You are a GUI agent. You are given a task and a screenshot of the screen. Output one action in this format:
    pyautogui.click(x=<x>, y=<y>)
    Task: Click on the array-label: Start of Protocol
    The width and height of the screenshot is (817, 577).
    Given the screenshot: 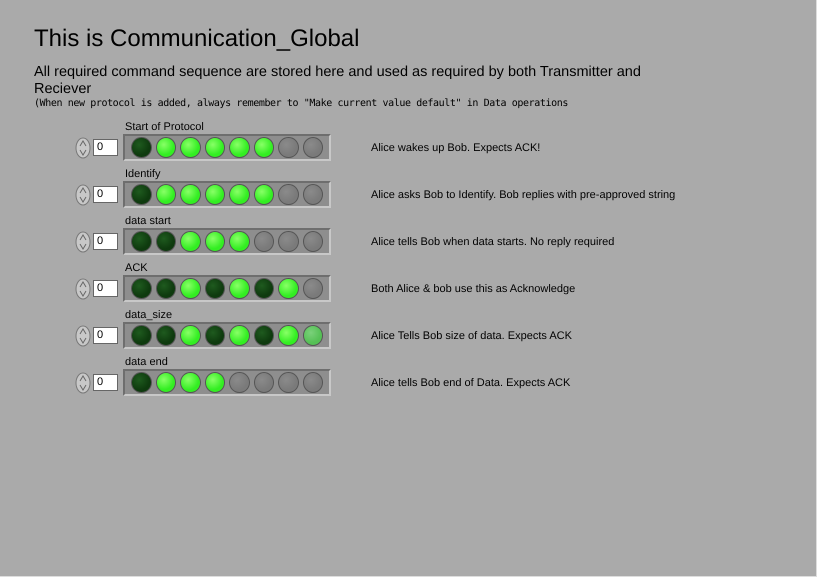 What is the action you would take?
    pyautogui.click(x=164, y=127)
    